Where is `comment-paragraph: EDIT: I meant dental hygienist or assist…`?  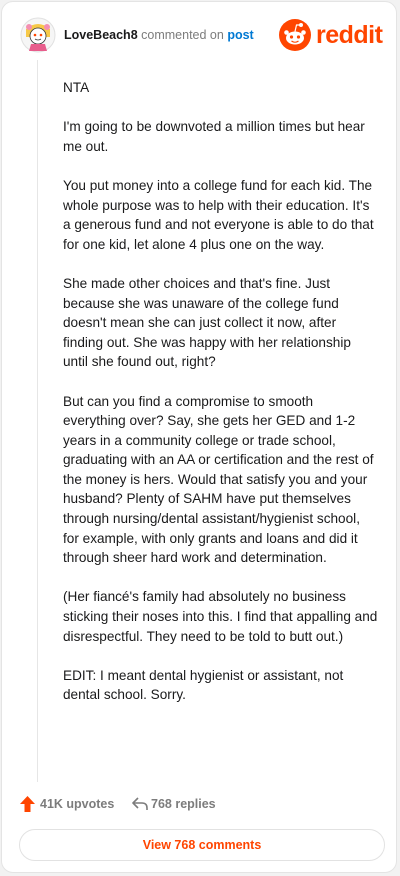
comment-paragraph: EDIT: I meant dental hygienist or assist… is located at coordinates (203, 685).